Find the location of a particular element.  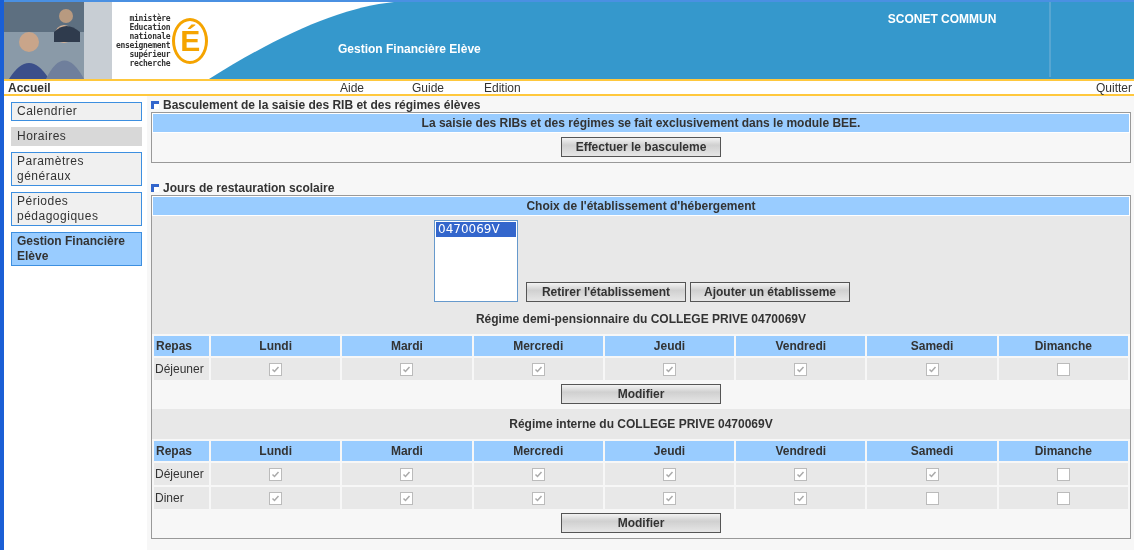

logo-text: Education is located at coordinates (150, 27).